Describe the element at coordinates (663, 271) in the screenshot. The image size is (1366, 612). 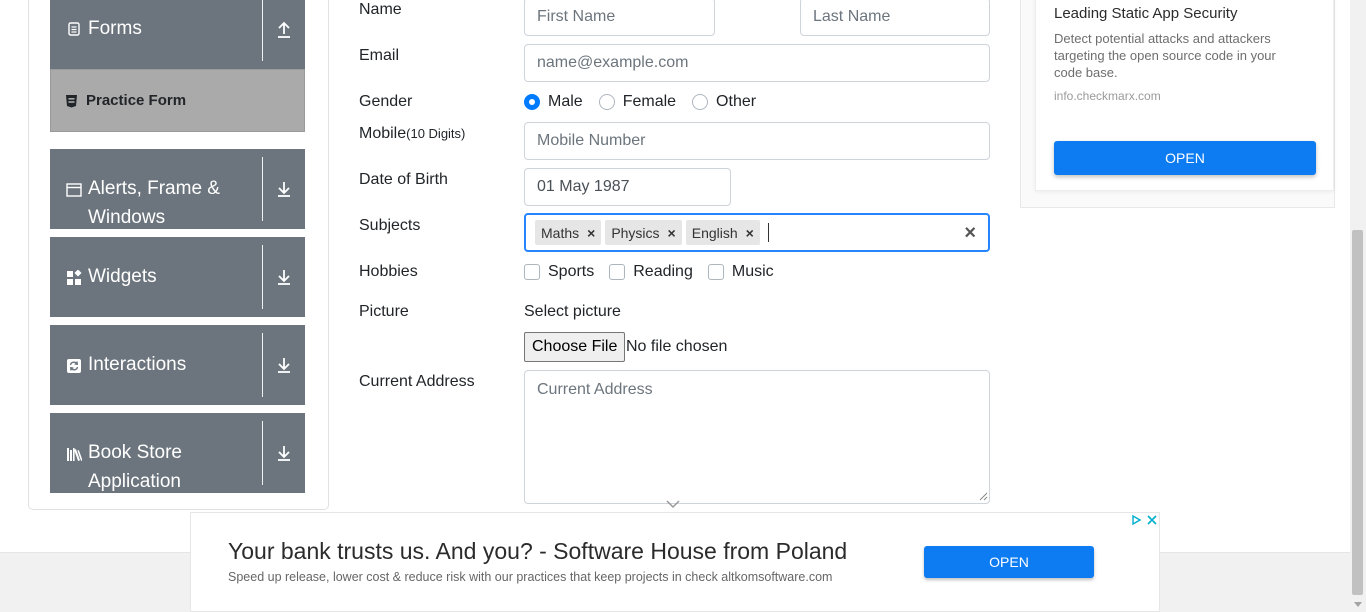
I see `hobby-reading-label: Reading` at that location.